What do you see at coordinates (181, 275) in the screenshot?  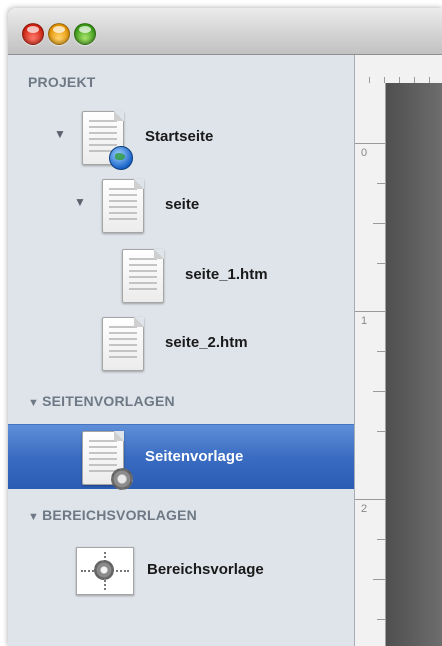 I see `sidebar-item-seite-1: seite_1.htm` at bounding box center [181, 275].